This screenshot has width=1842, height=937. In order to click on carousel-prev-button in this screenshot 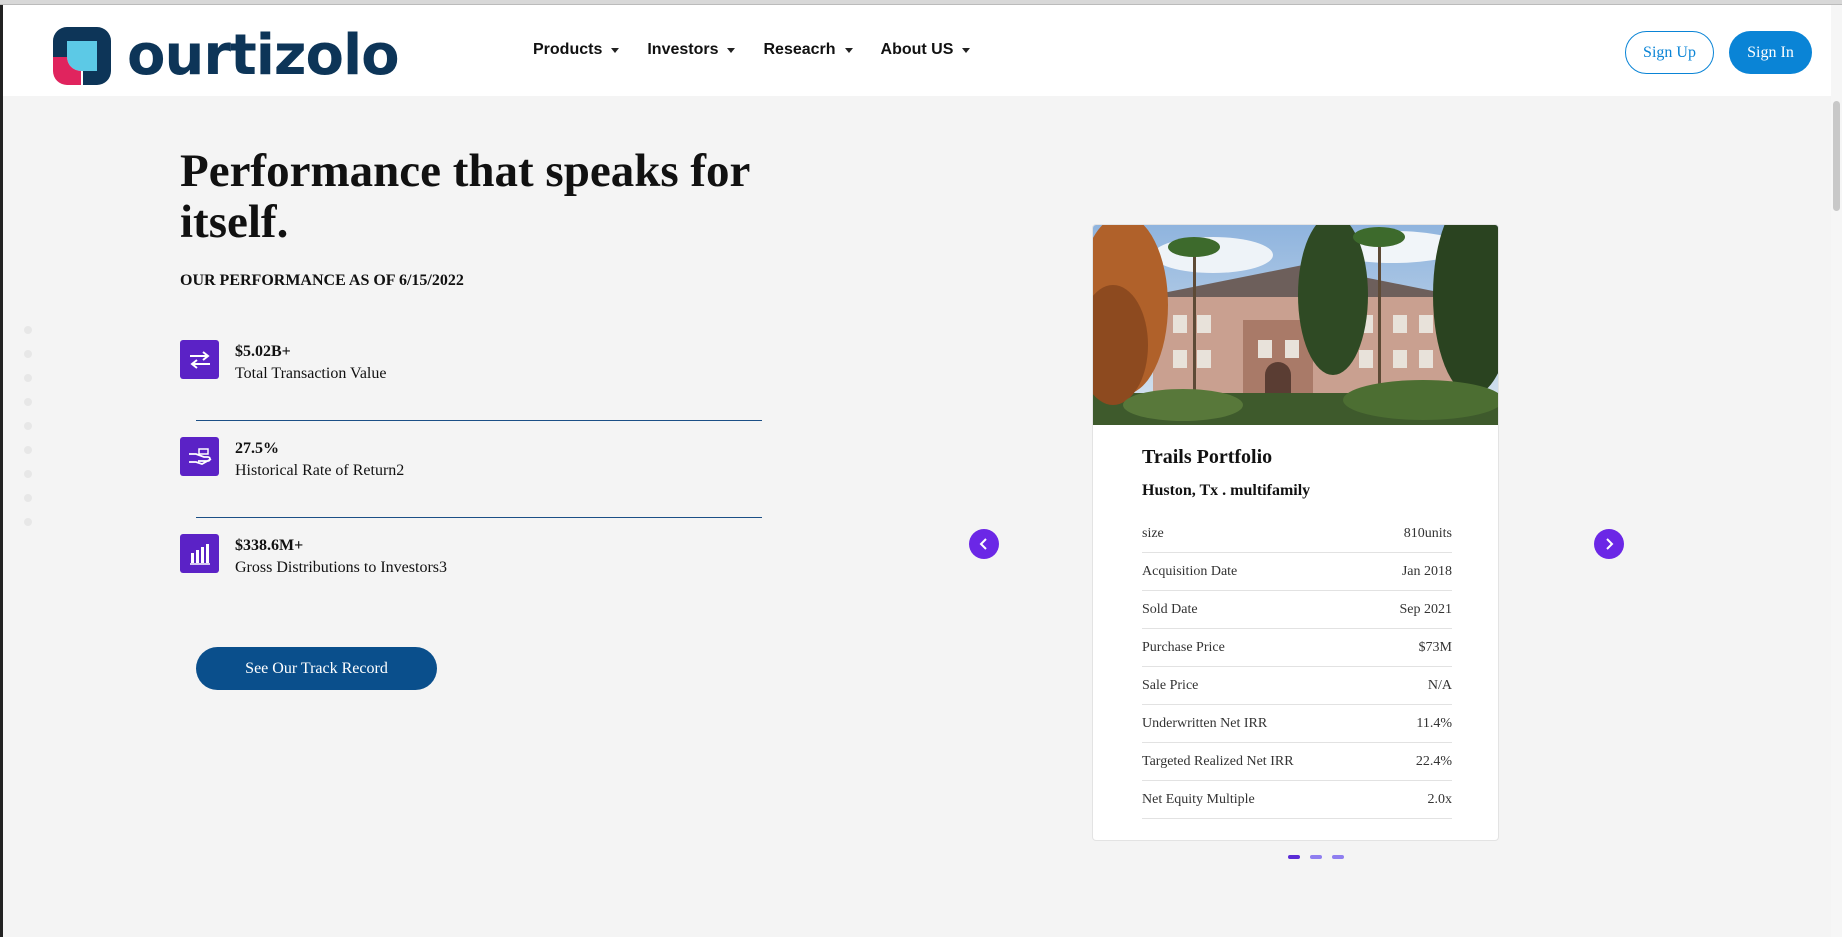, I will do `click(984, 544)`.